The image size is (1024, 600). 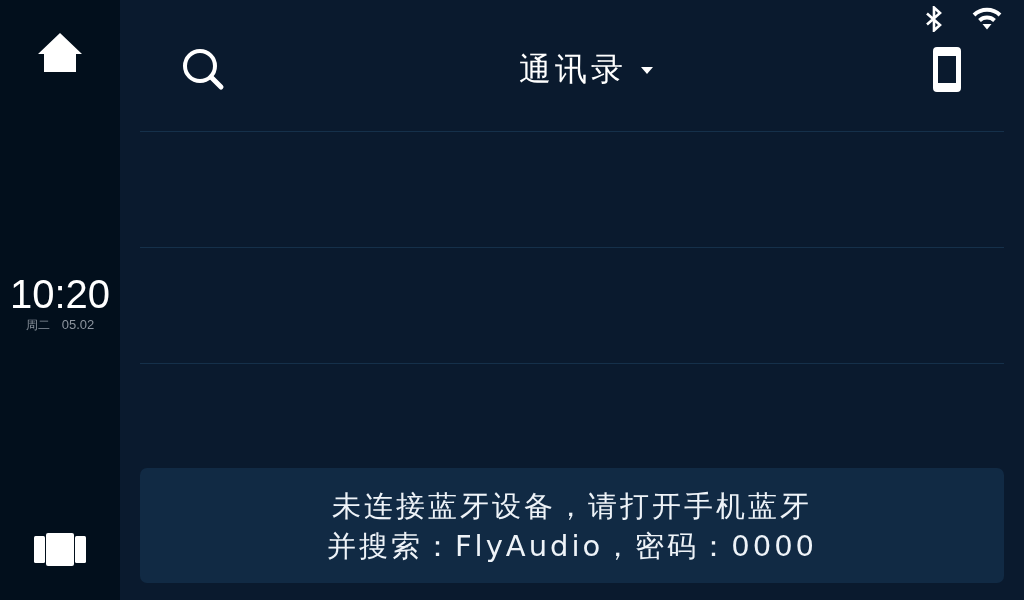 What do you see at coordinates (572, 506) in the screenshot?
I see `notice-message-line: 未连接蓝牙设备，请打开手机蓝牙` at bounding box center [572, 506].